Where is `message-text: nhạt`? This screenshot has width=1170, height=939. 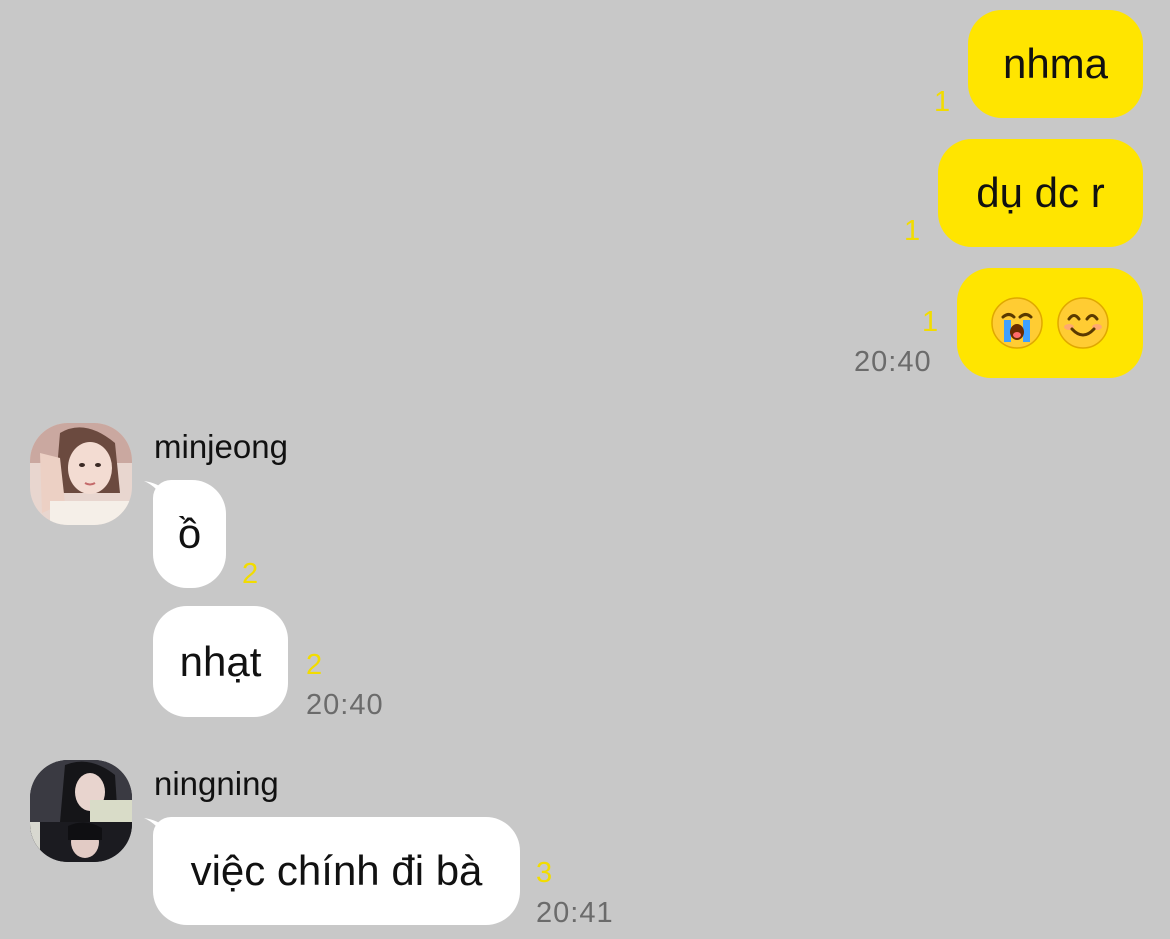
message-text: nhạt is located at coordinates (220, 661).